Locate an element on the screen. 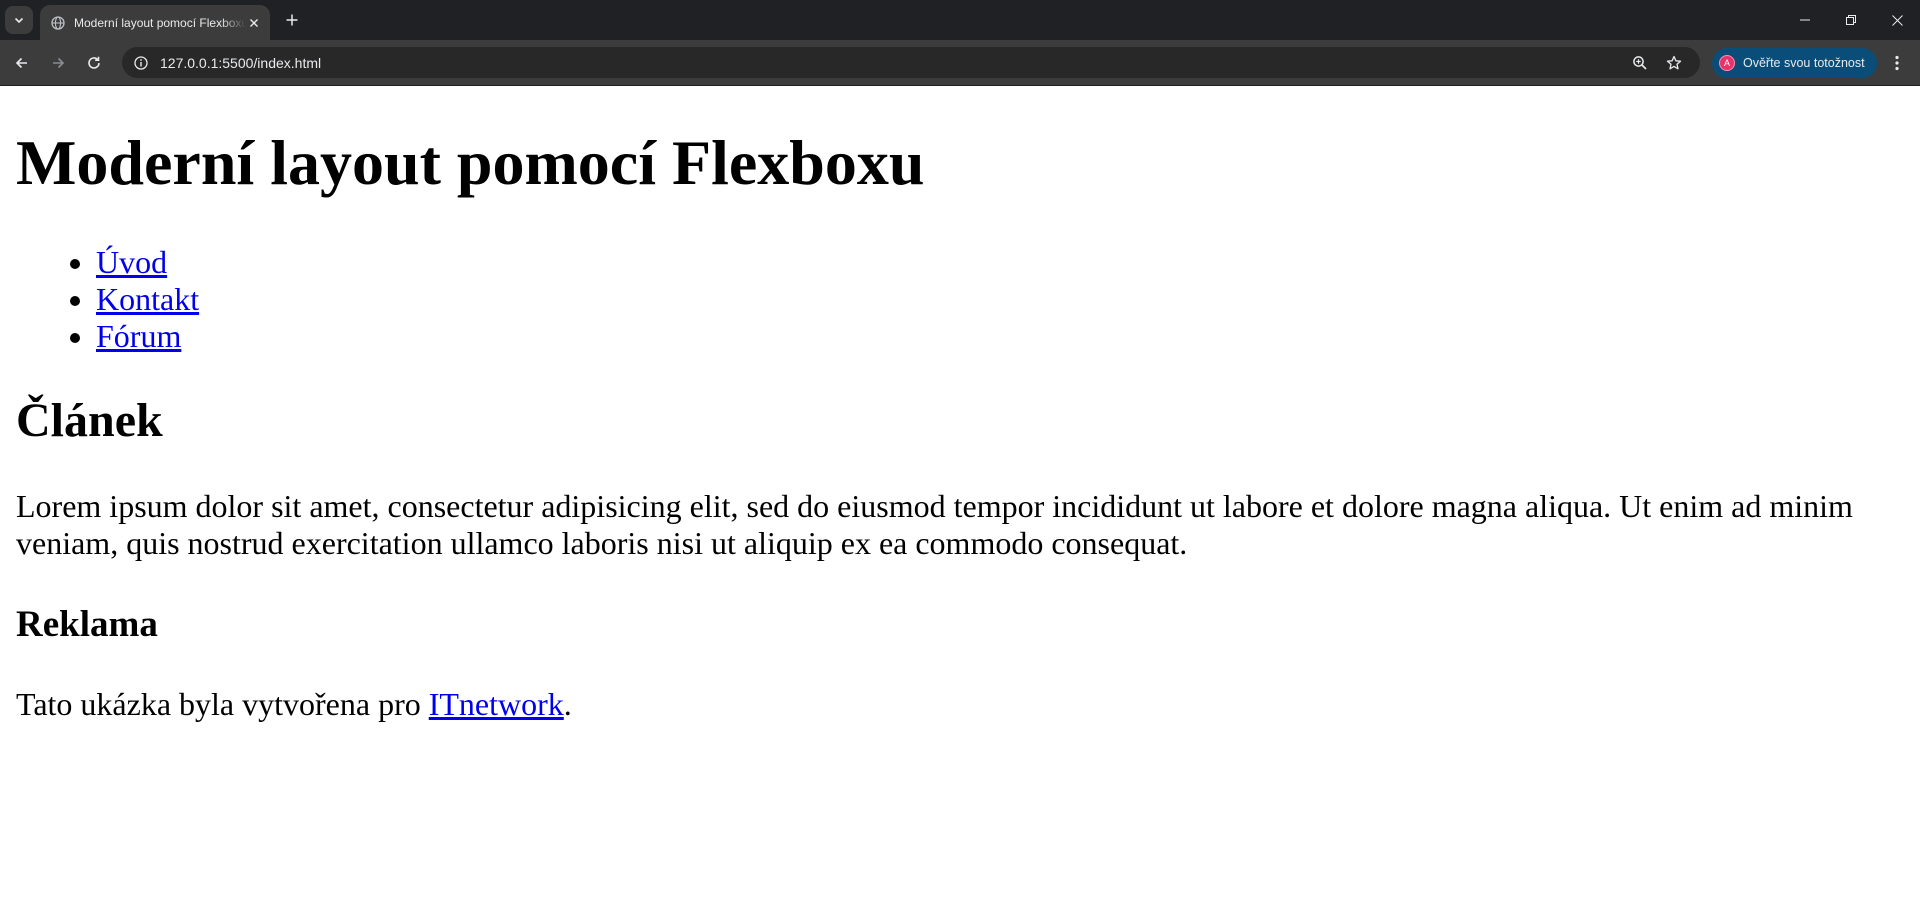 This screenshot has width=1920, height=903. chevron-down-icon is located at coordinates (19, 20).